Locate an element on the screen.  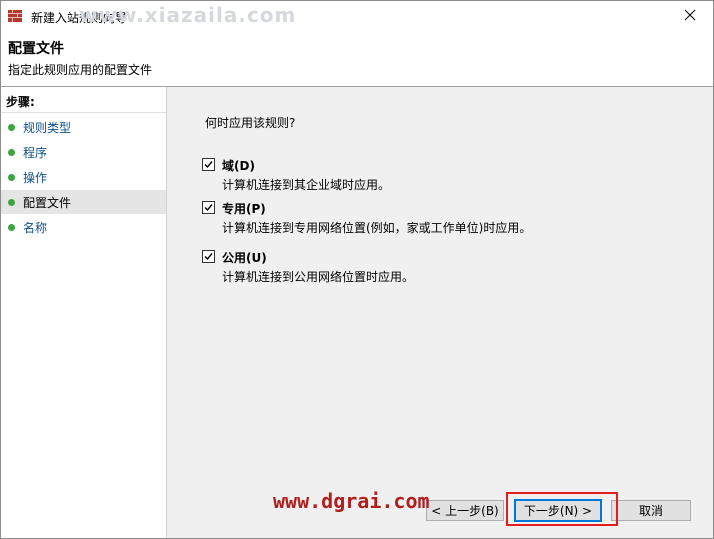
divider is located at coordinates (83, 112).